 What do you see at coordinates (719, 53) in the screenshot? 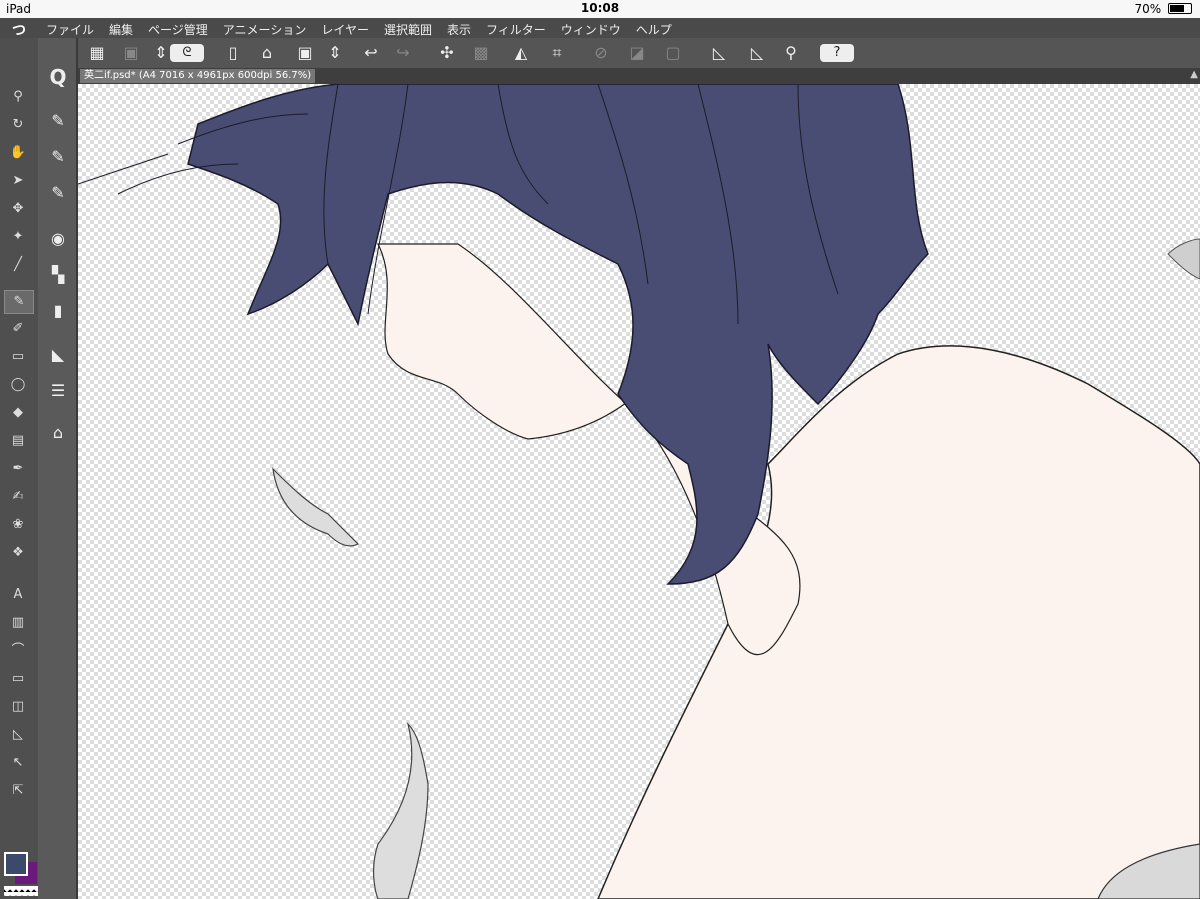
I see `ruler-snap-icon: ◺` at bounding box center [719, 53].